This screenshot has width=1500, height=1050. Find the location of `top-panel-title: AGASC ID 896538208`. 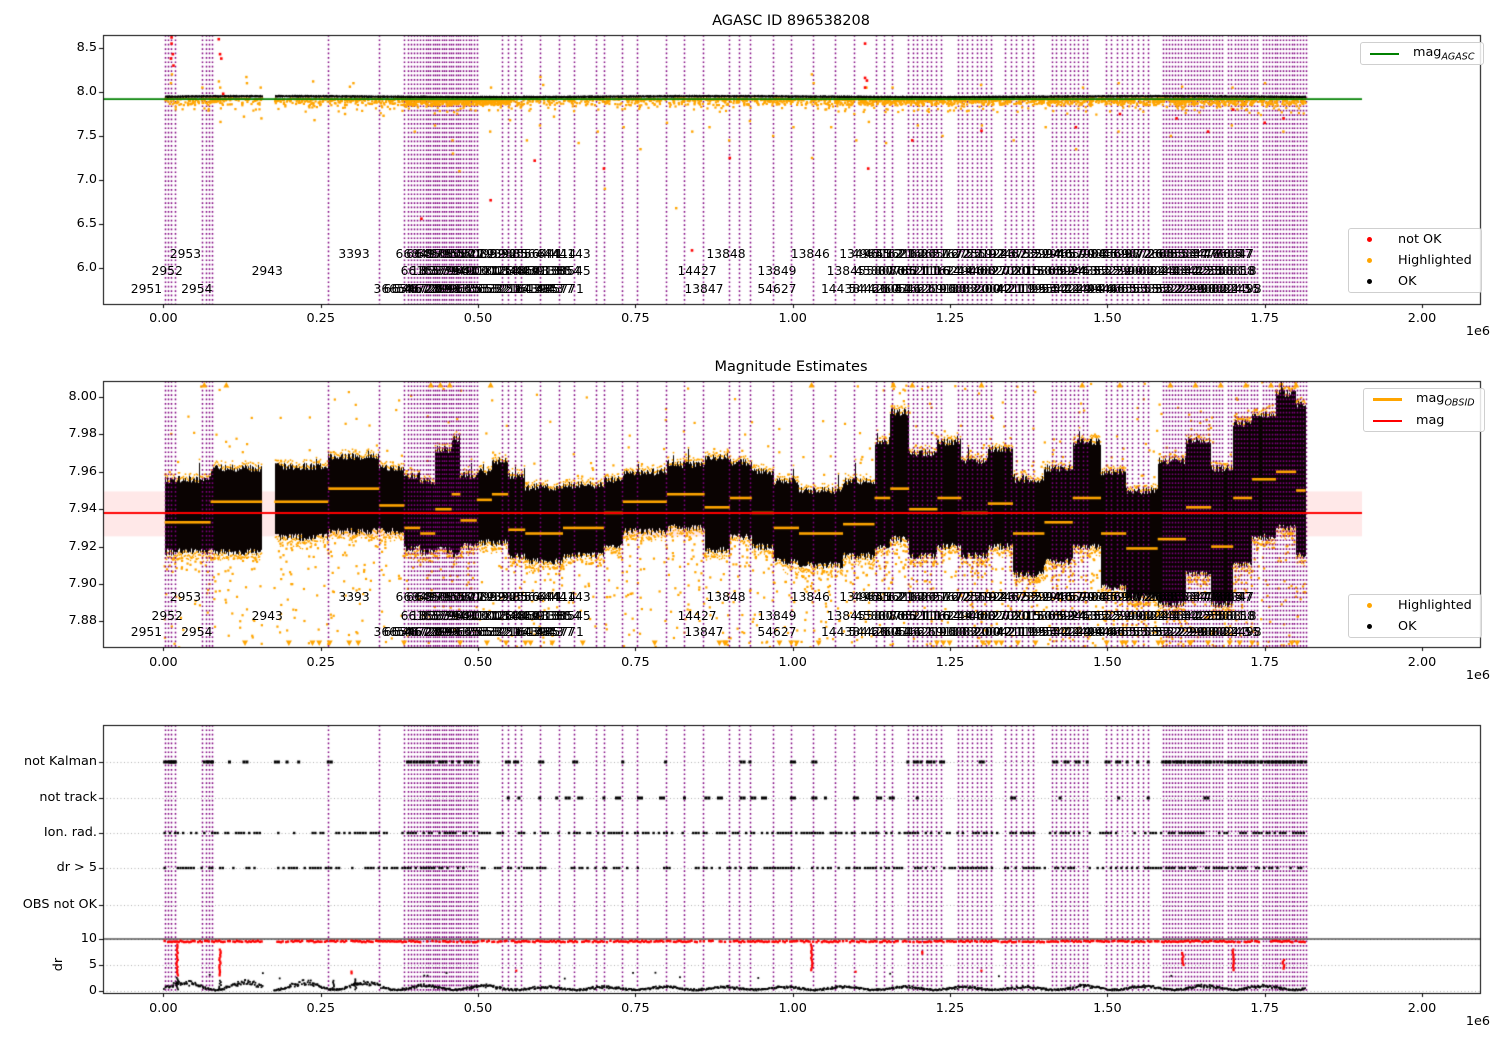

top-panel-title: AGASC ID 896538208 is located at coordinates (791, 21).